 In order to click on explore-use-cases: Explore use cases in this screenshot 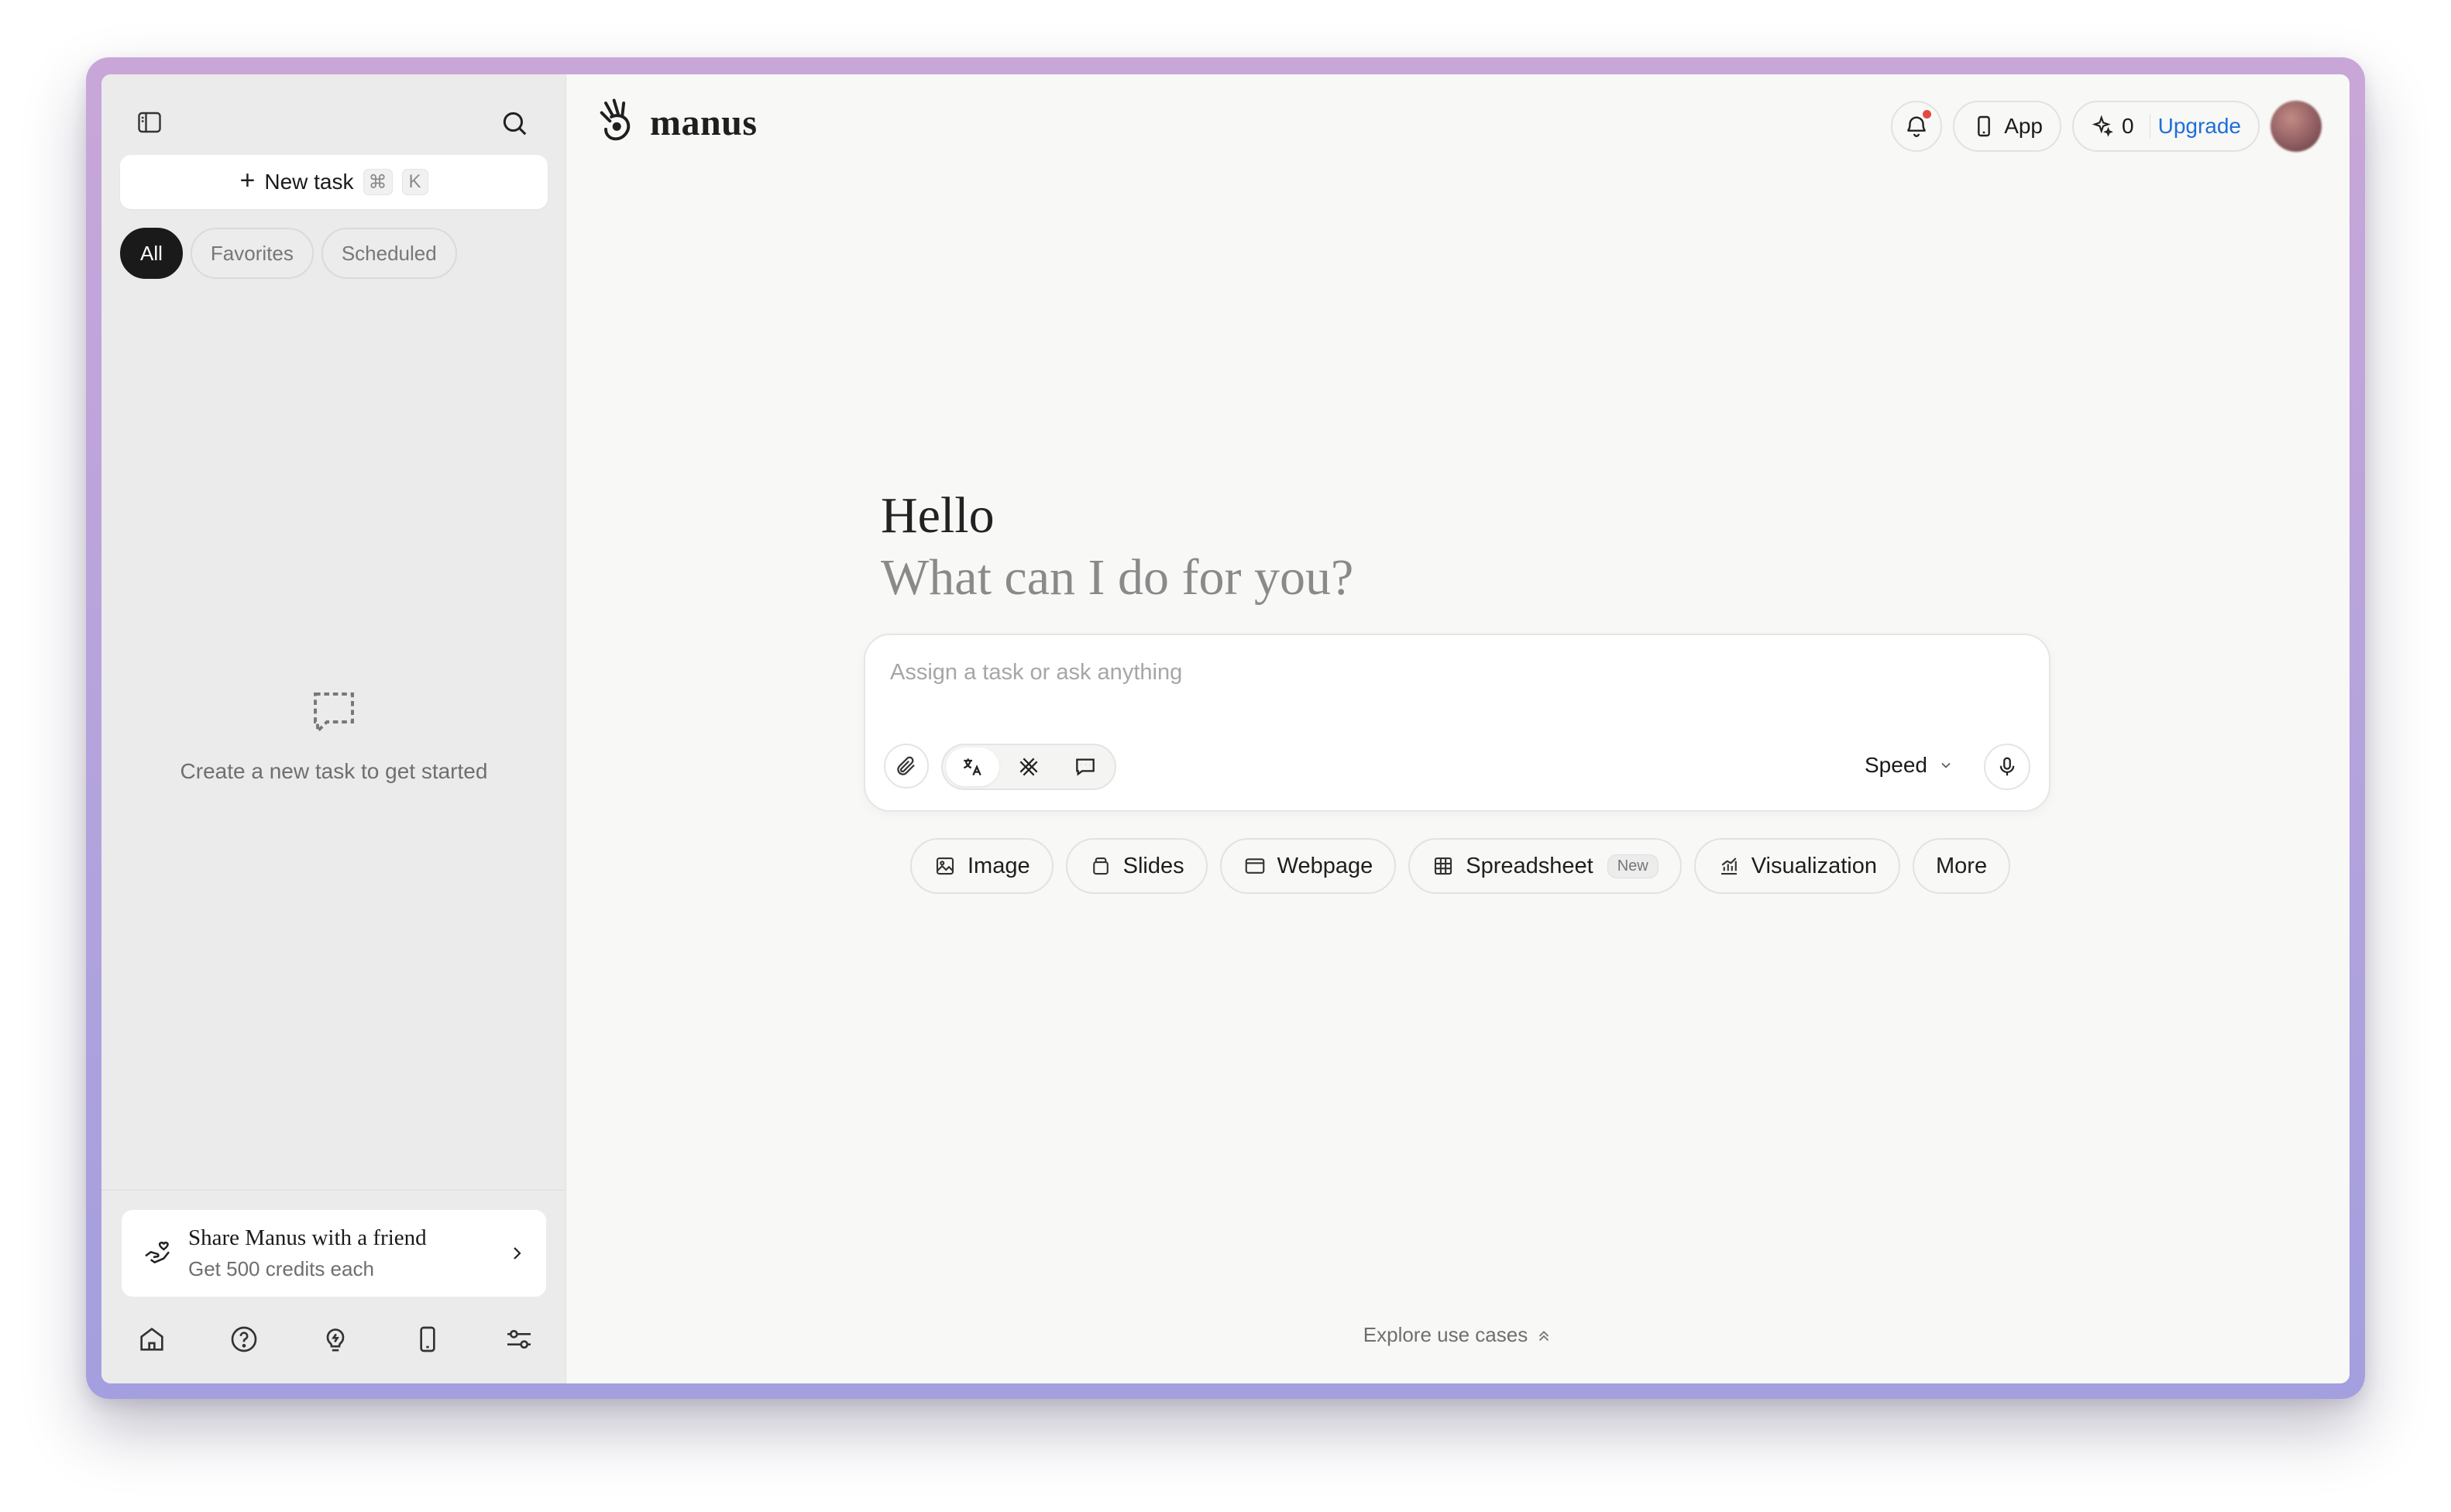, I will do `click(1225, 1335)`.